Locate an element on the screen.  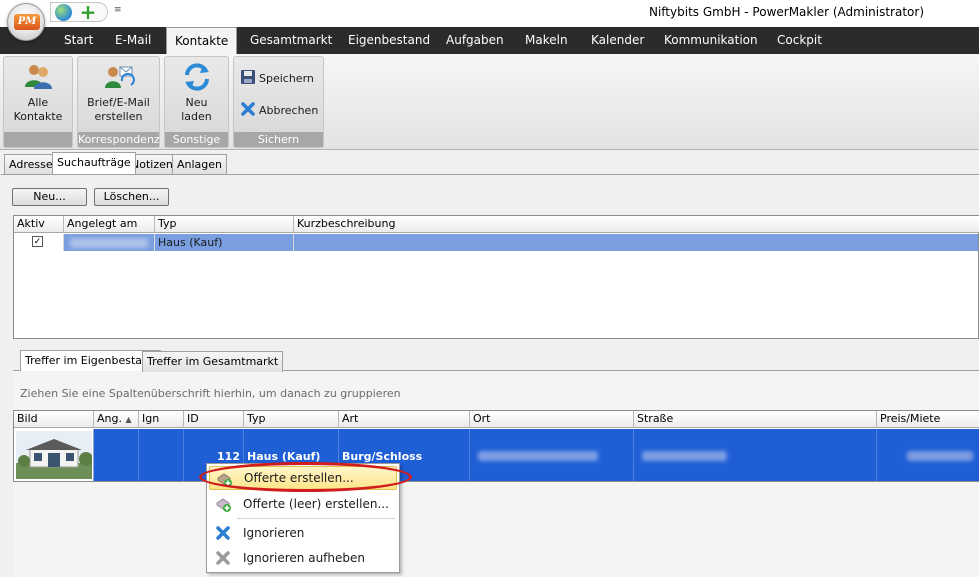
aktiv-checkbox: ✓ is located at coordinates (37, 241).